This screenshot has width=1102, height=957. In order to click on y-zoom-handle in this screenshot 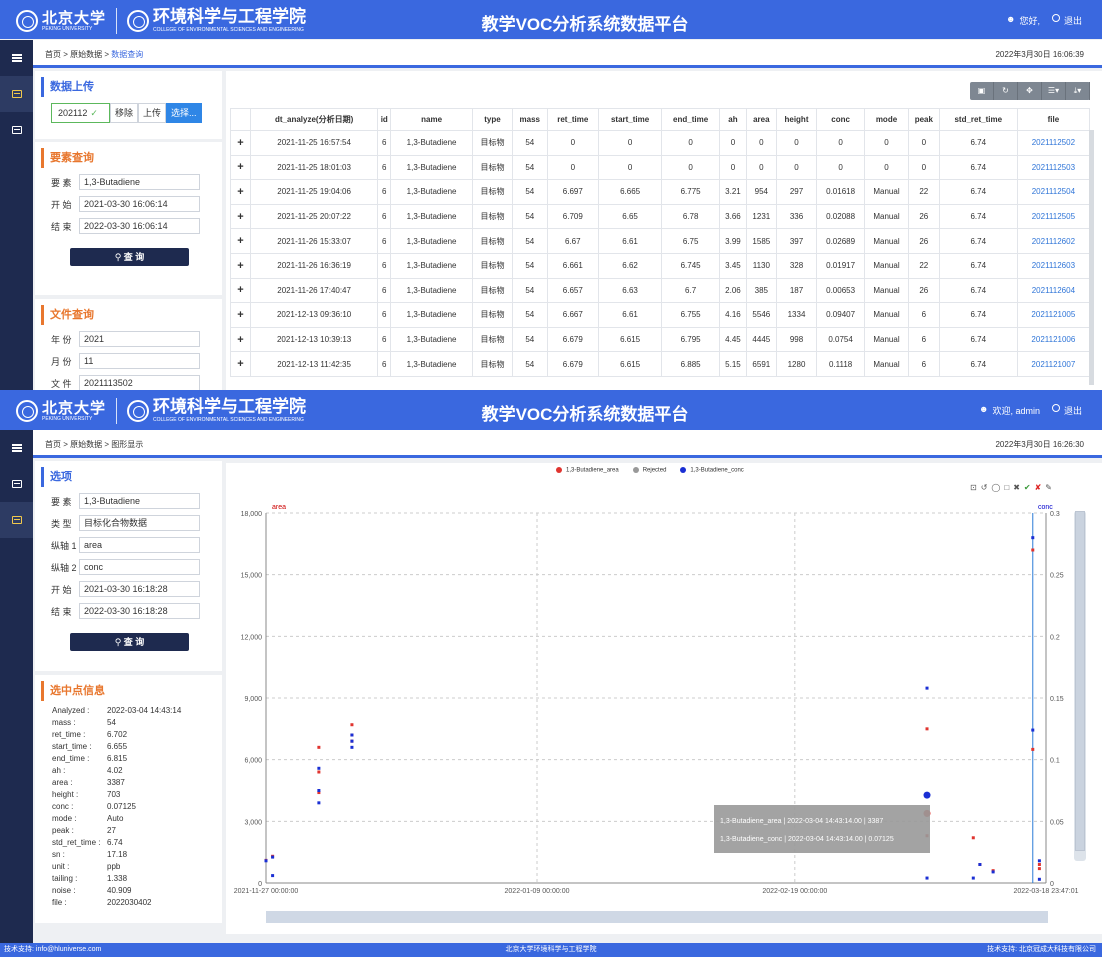, I will do `click(1080, 681)`.